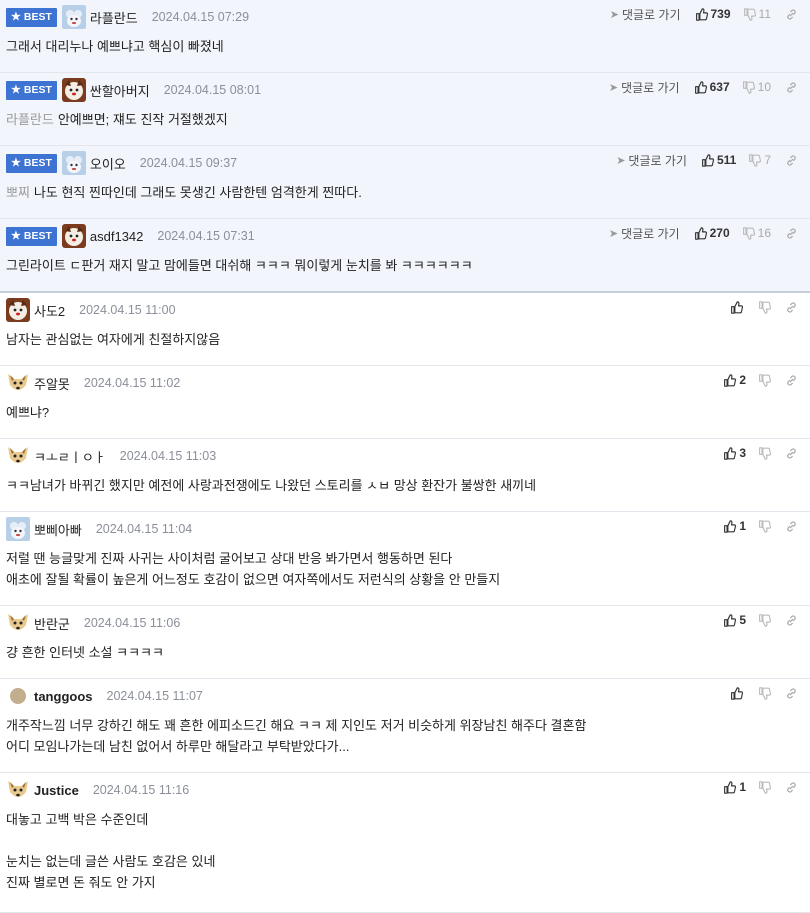 Image resolution: width=810 pixels, height=913 pixels. I want to click on mention-nickname: 라플란드, so click(30, 119).